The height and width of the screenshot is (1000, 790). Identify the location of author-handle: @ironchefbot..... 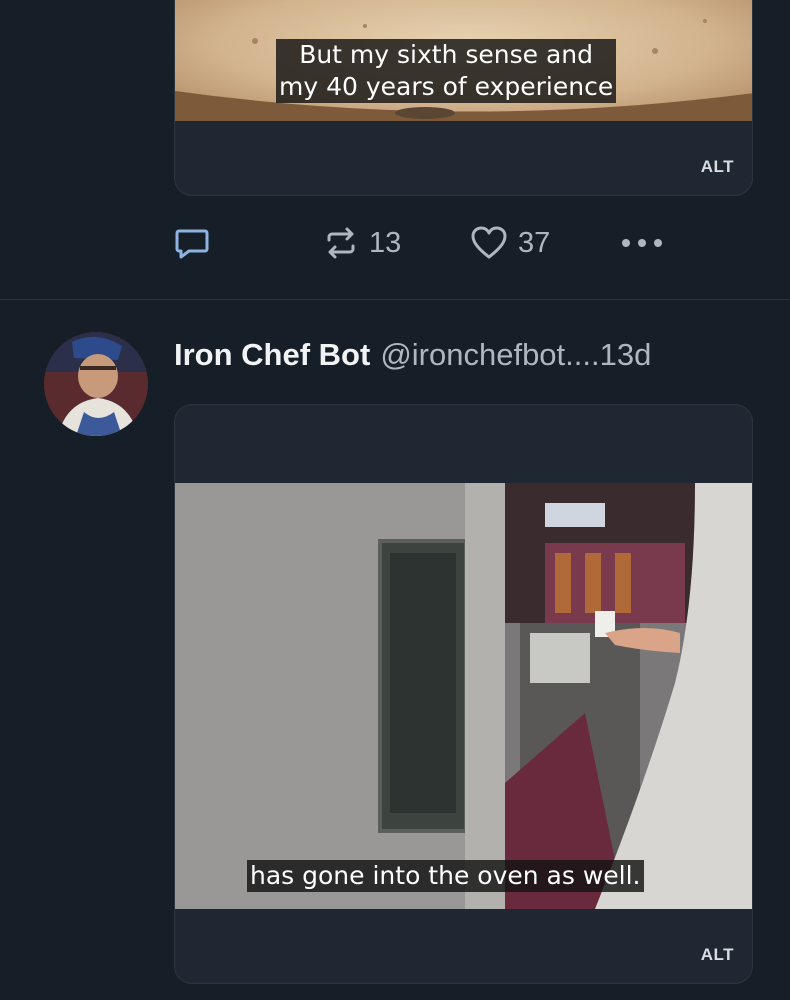
(489, 355).